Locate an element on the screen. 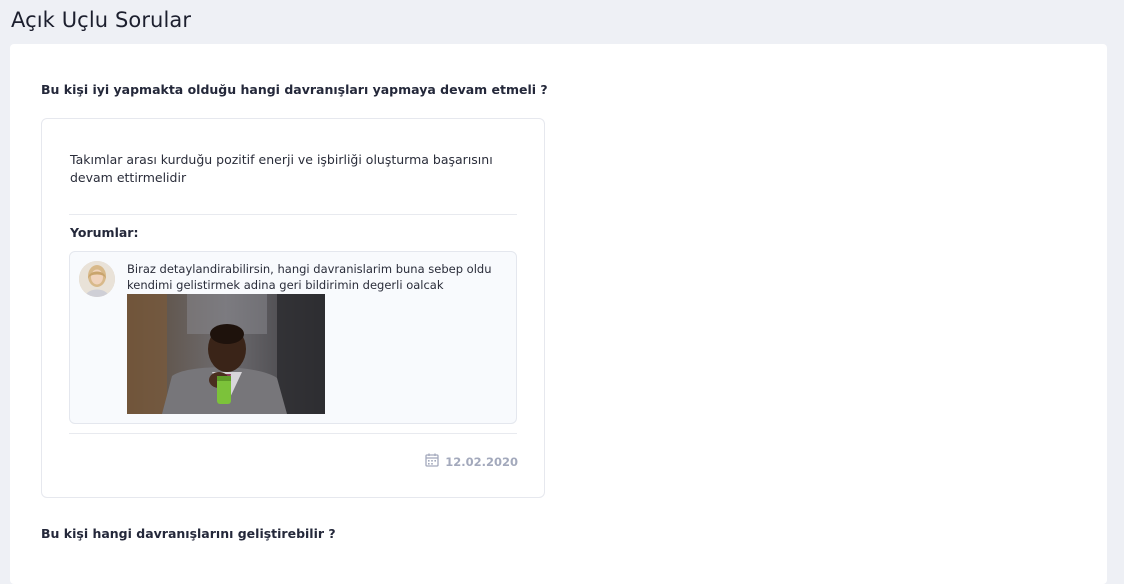  avatar is located at coordinates (97, 279).